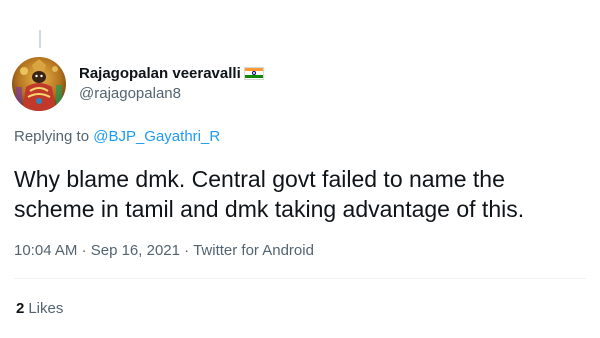 The image size is (600, 338). What do you see at coordinates (40, 39) in the screenshot?
I see `reply-thread-line` at bounding box center [40, 39].